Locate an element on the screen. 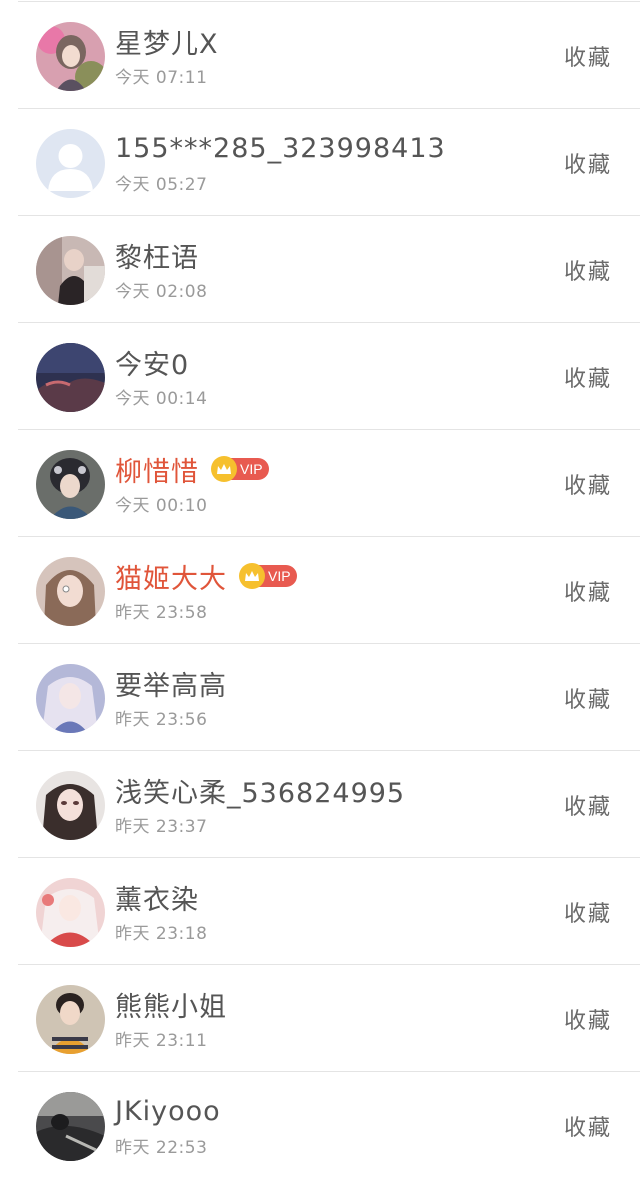 The image size is (640, 1179). list-item: 155***285_323998413 今天 05:27 收藏 is located at coordinates (320, 162).